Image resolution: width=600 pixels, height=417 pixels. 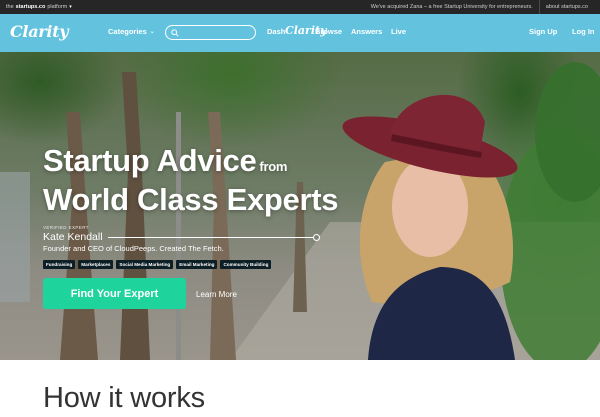 What do you see at coordinates (583, 31) in the screenshot?
I see `log-in-link: Log In` at bounding box center [583, 31].